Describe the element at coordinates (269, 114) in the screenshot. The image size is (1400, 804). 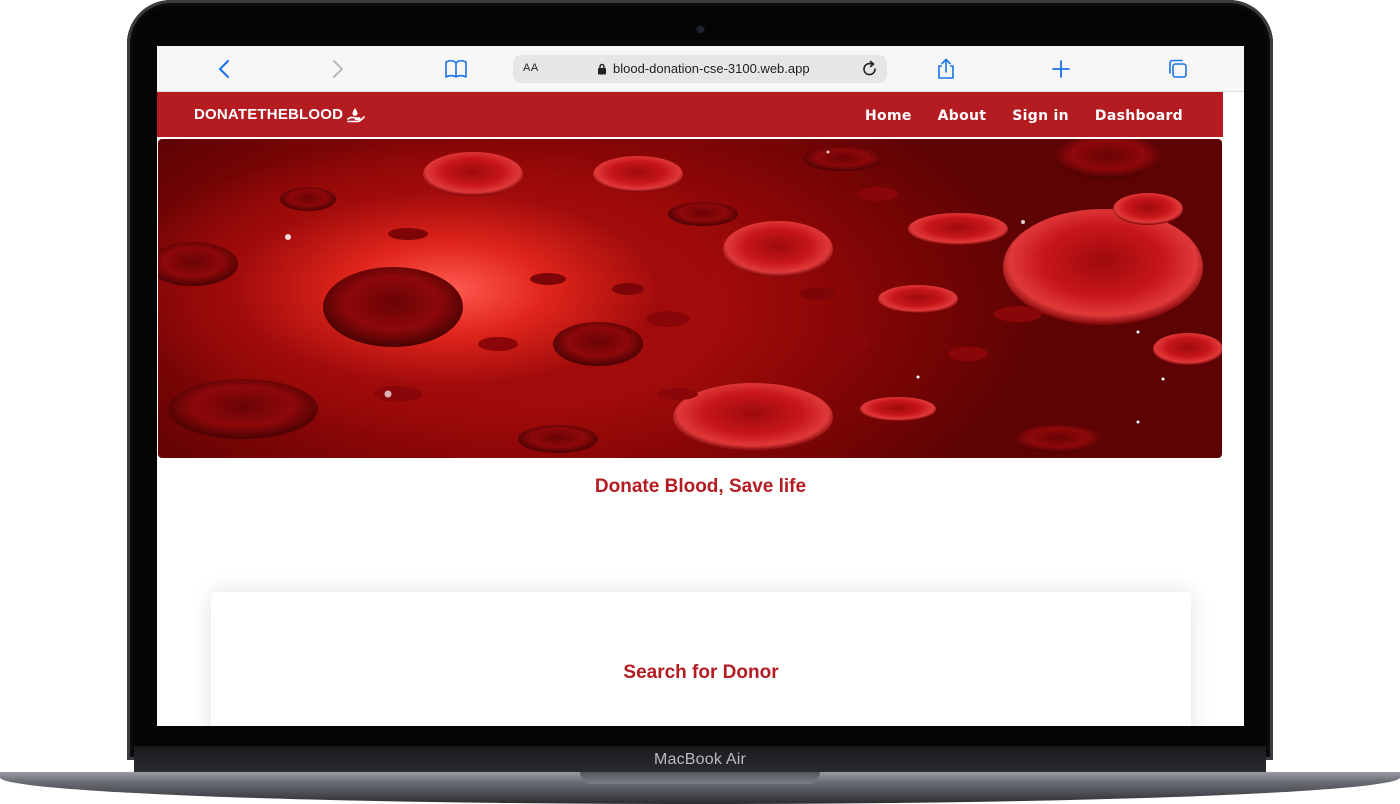
I see `brand-name: DONATETHEBLOOD` at that location.